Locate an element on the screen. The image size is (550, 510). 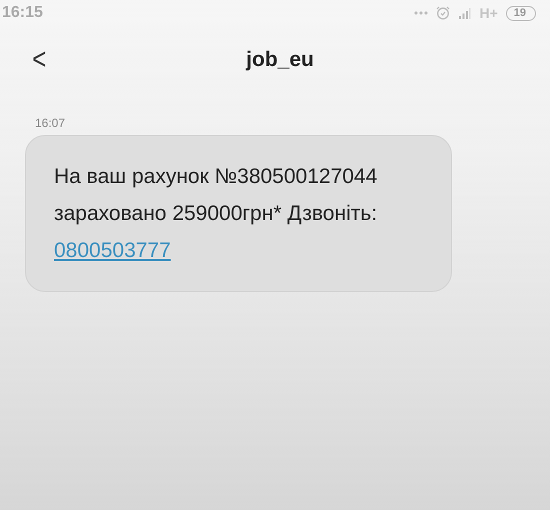
battery-level: 19 is located at coordinates (521, 13).